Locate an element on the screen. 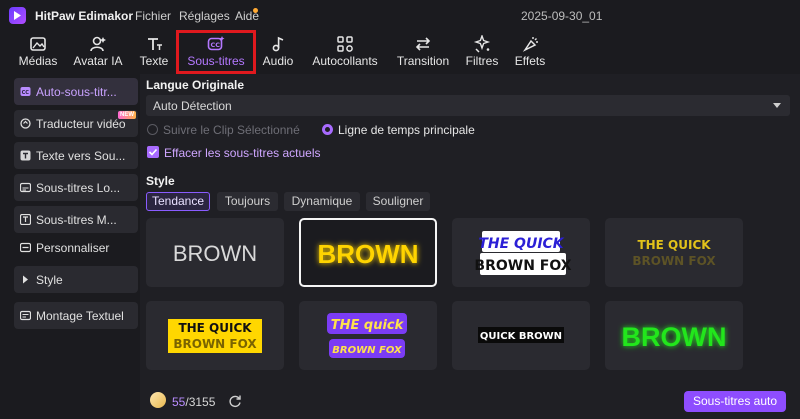  checkbox-clear-subtitles-label: Effacer les sous-titres actuels is located at coordinates (242, 153).